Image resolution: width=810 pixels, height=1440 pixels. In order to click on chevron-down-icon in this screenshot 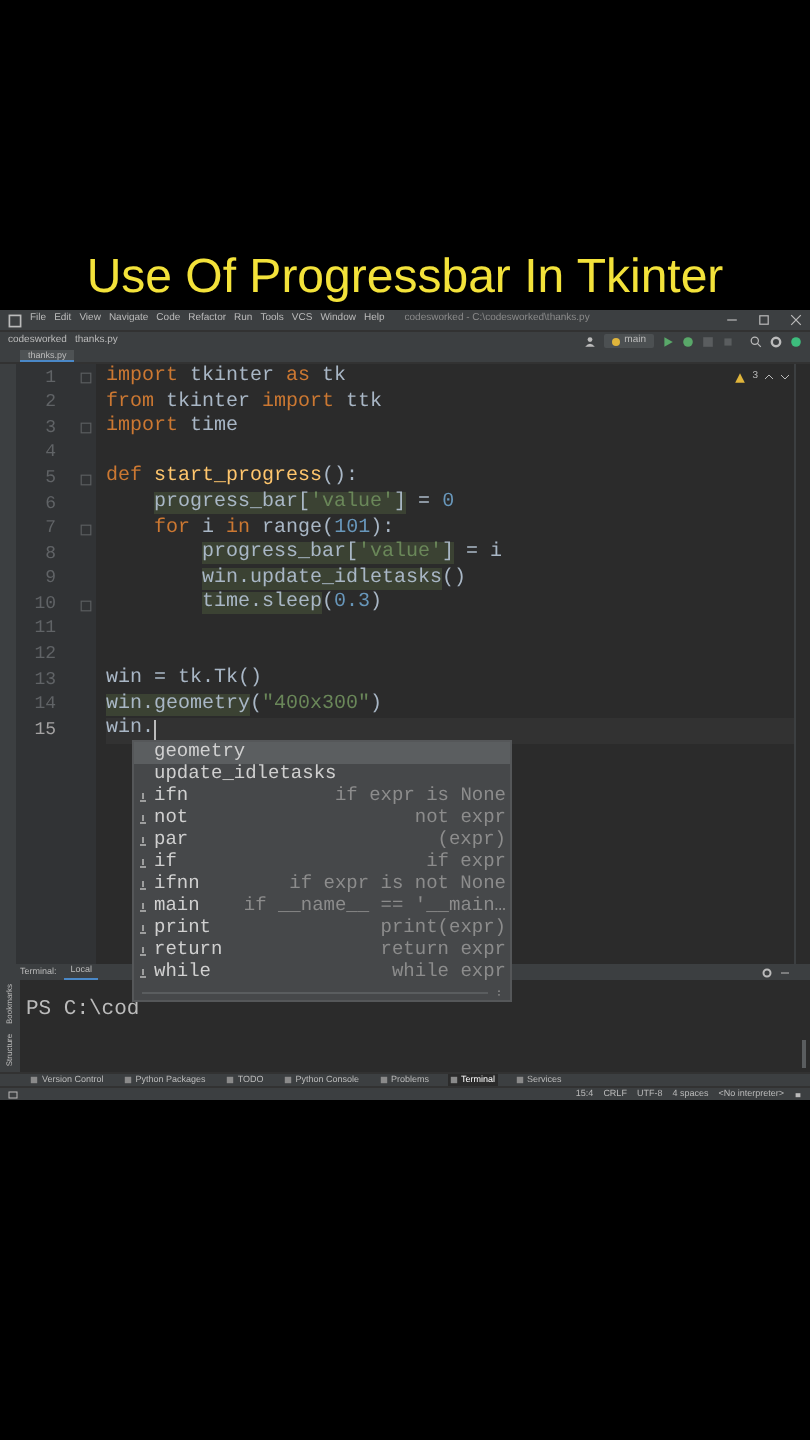, I will do `click(785, 377)`.